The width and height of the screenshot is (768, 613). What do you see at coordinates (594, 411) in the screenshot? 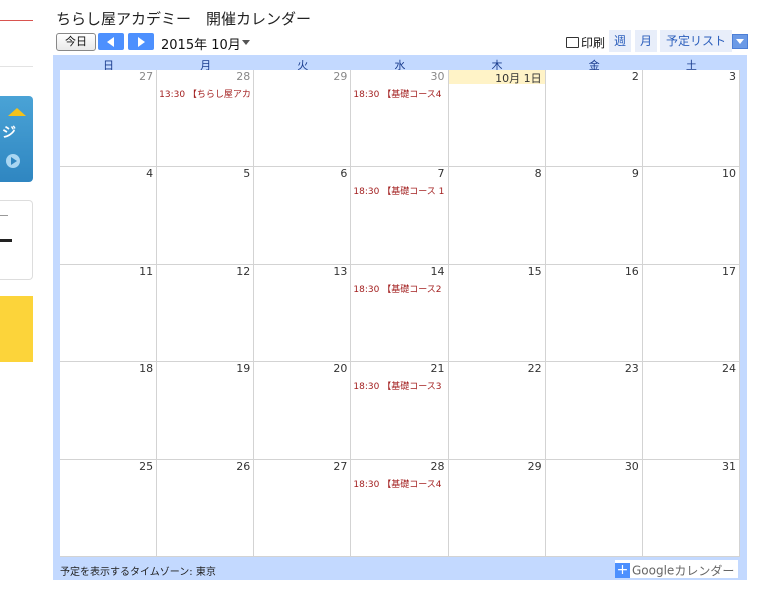
I see `day-cell: 23` at bounding box center [594, 411].